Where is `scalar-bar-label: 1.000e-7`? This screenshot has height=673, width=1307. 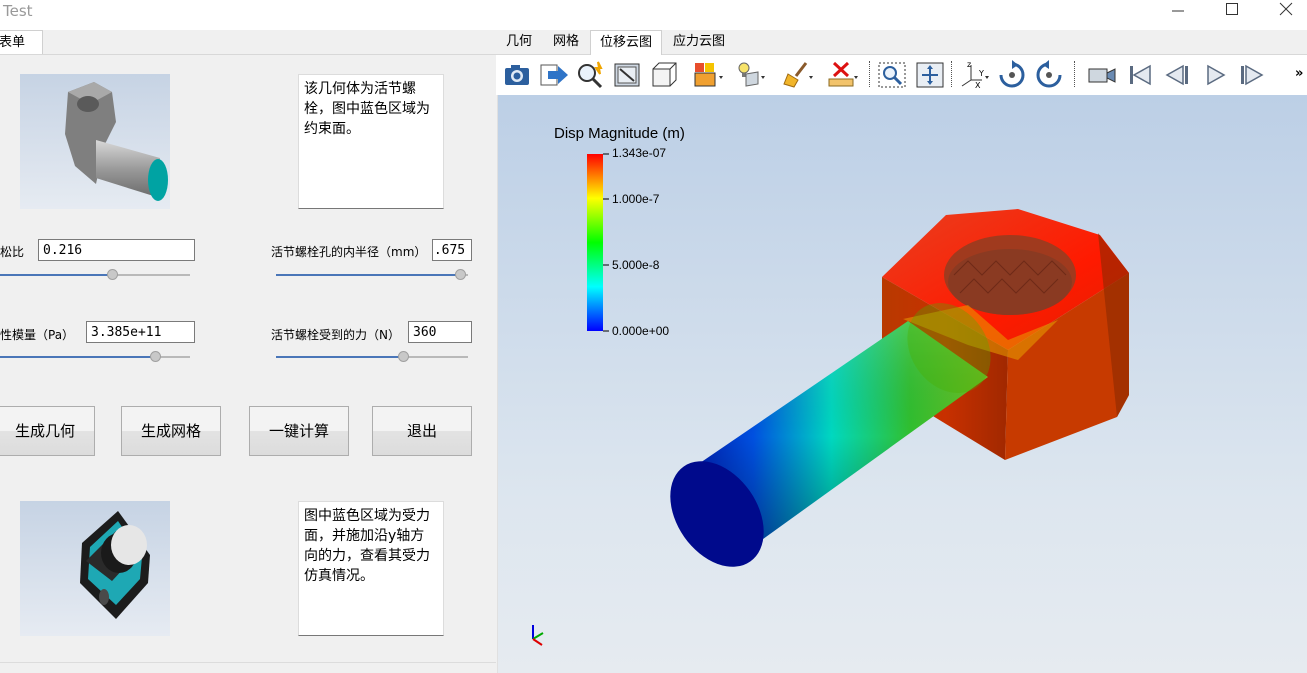 scalar-bar-label: 1.000e-7 is located at coordinates (636, 199).